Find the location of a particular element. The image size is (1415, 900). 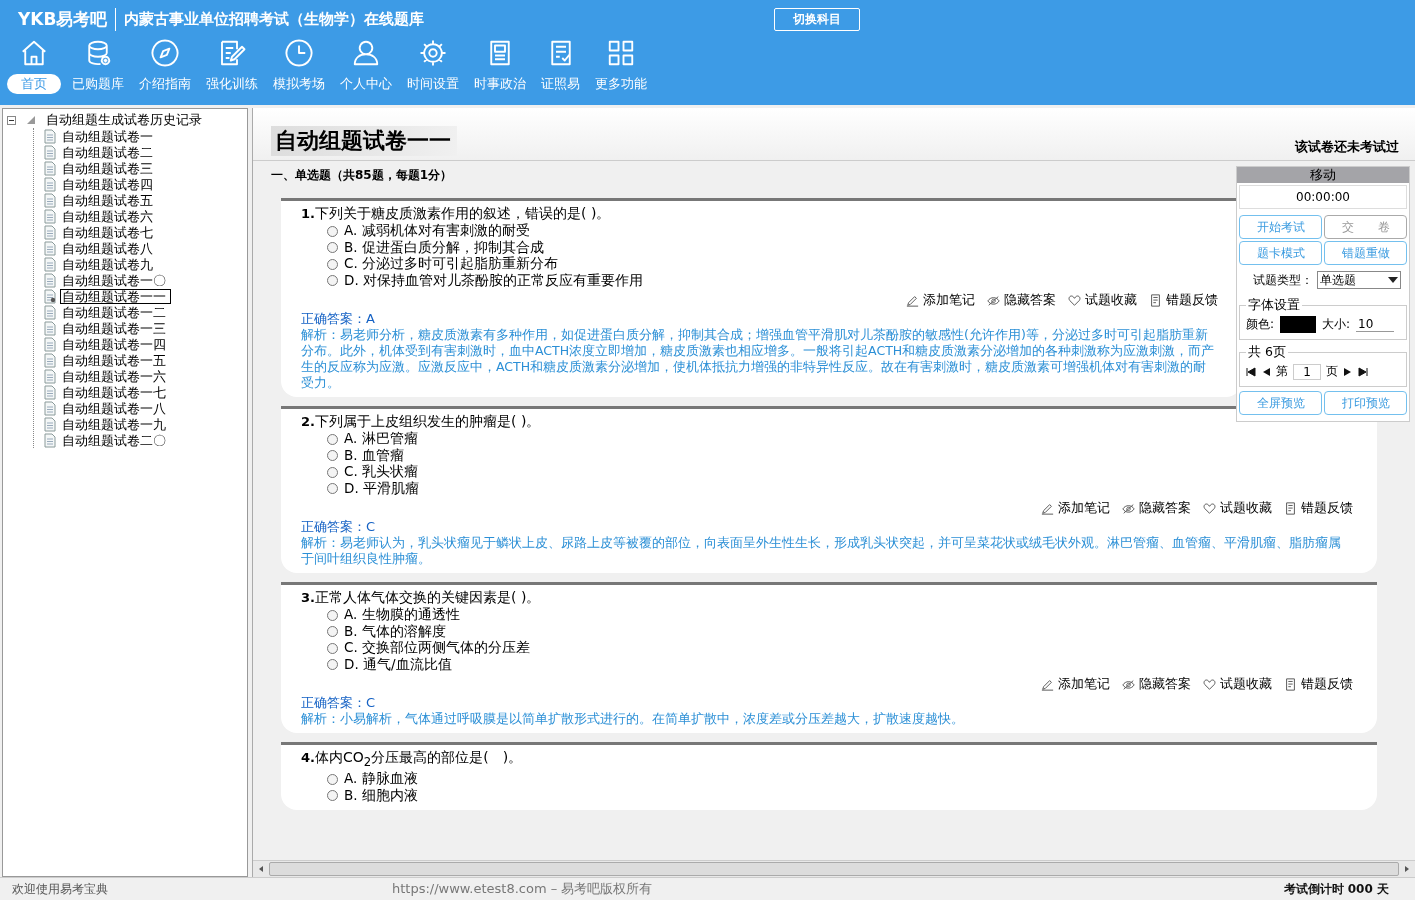

tree-item: 自动组题试卷九 is located at coordinates (107, 264).